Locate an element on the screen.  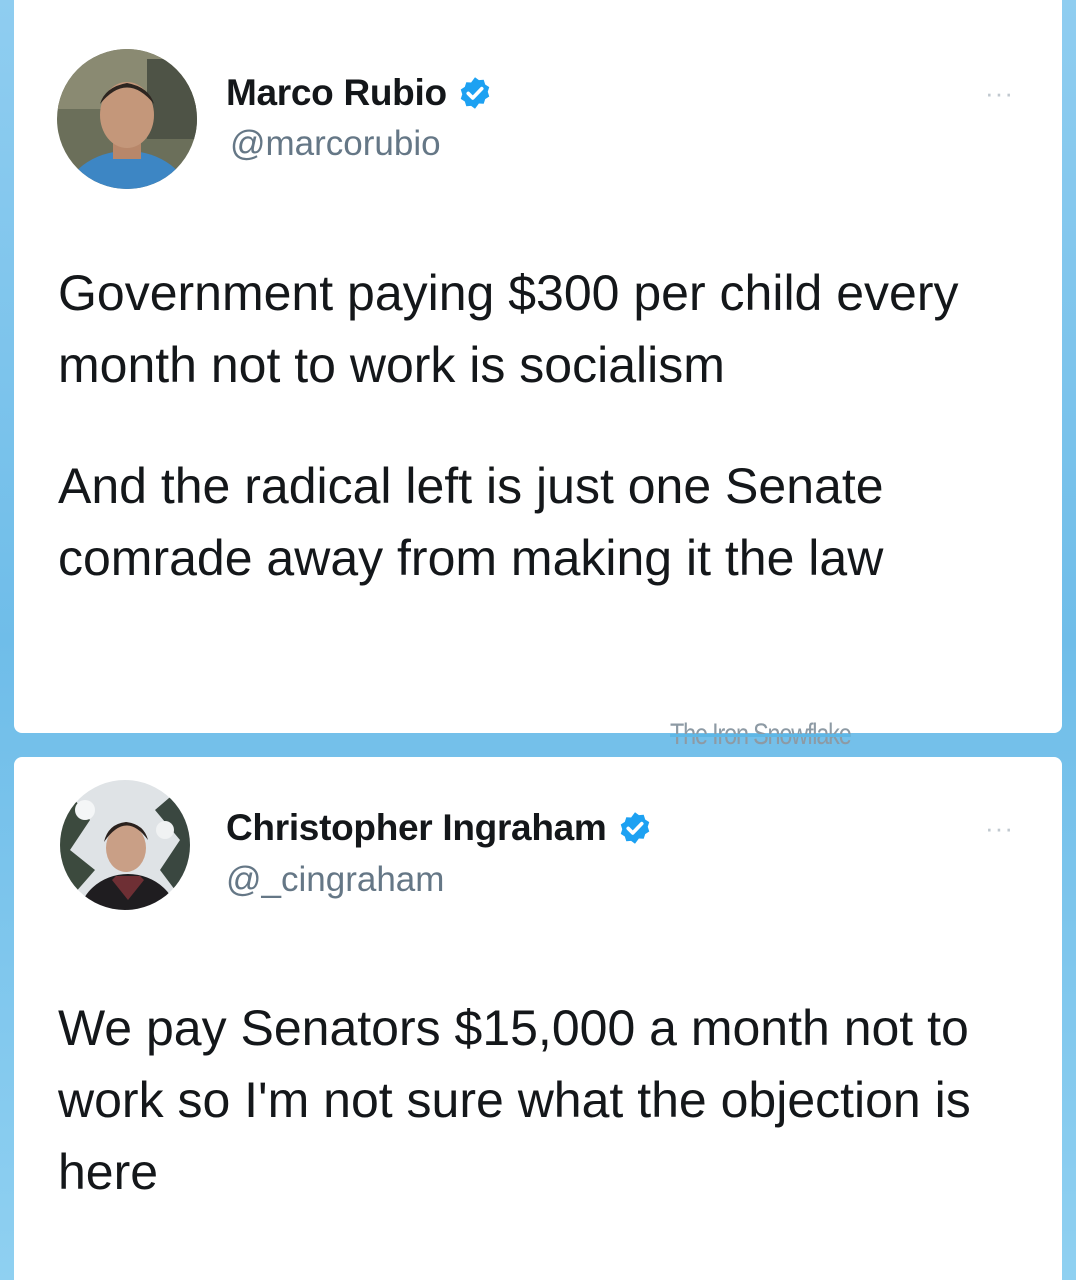
handle: @_cingraham is located at coordinates (335, 880).